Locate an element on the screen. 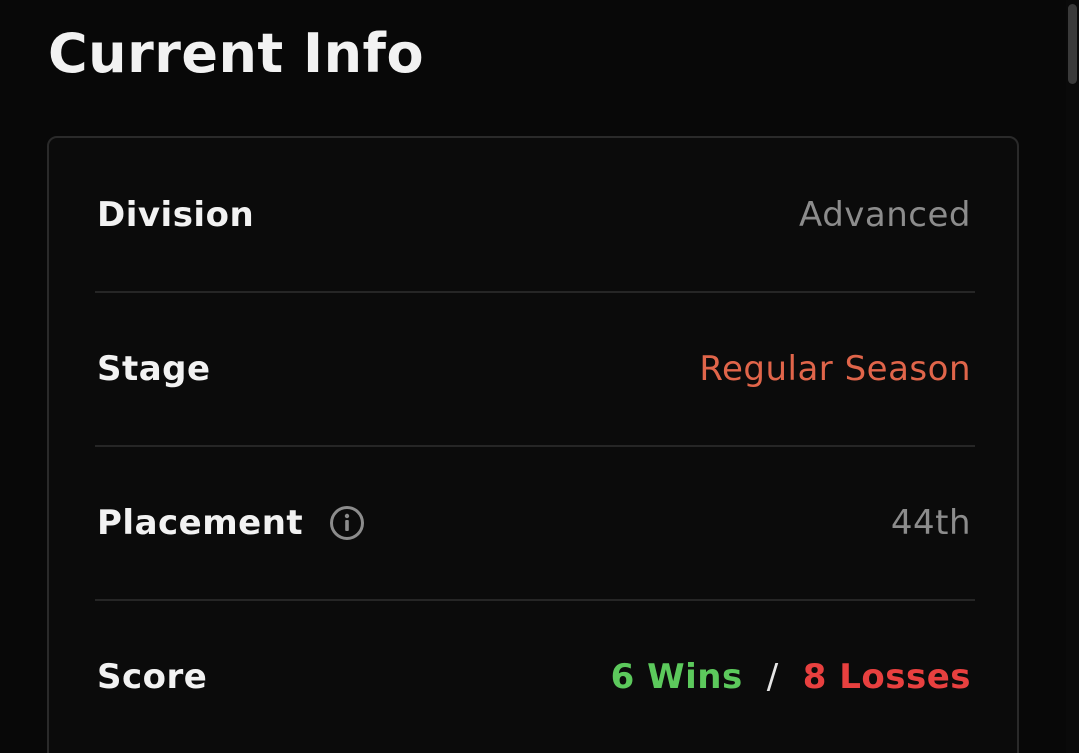 This screenshot has width=1079, height=753. division-label: Division is located at coordinates (176, 215).